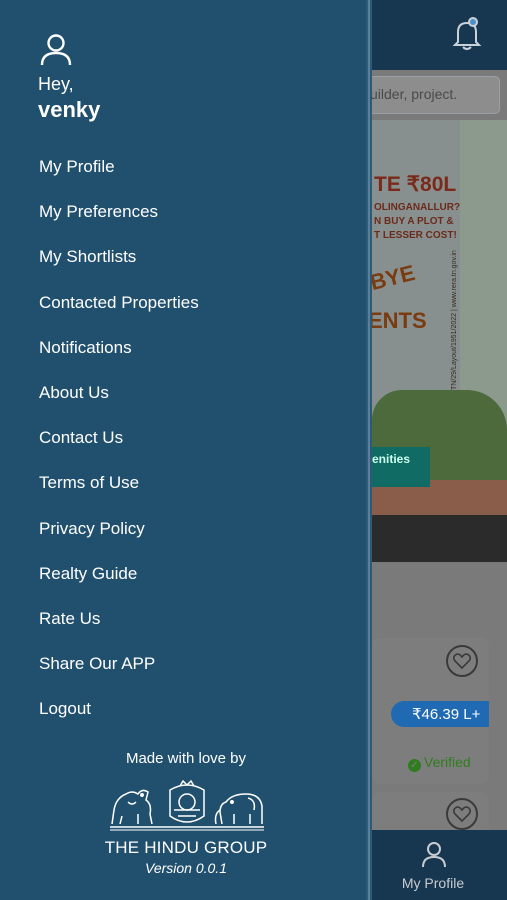 The image size is (507, 900). I want to click on menu-item-contact-us: Contact Us, so click(119, 448).